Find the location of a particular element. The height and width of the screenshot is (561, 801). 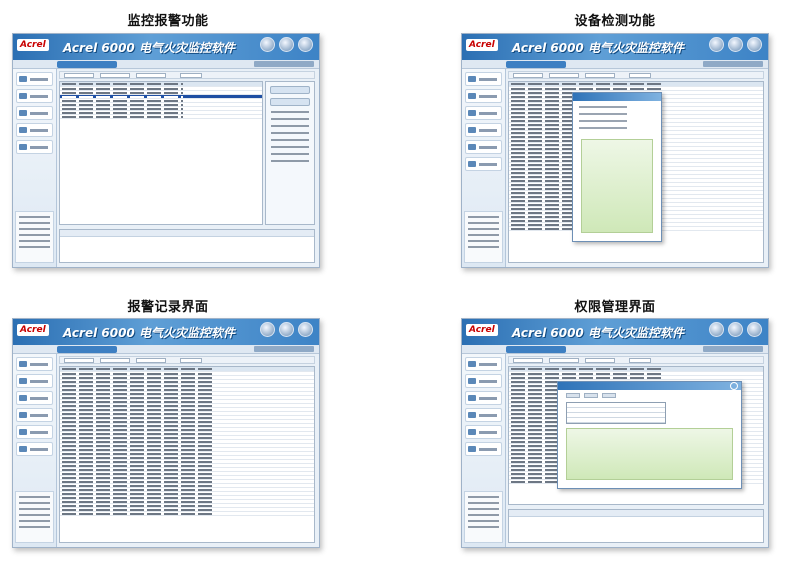

event-log-panel is located at coordinates (187, 246).